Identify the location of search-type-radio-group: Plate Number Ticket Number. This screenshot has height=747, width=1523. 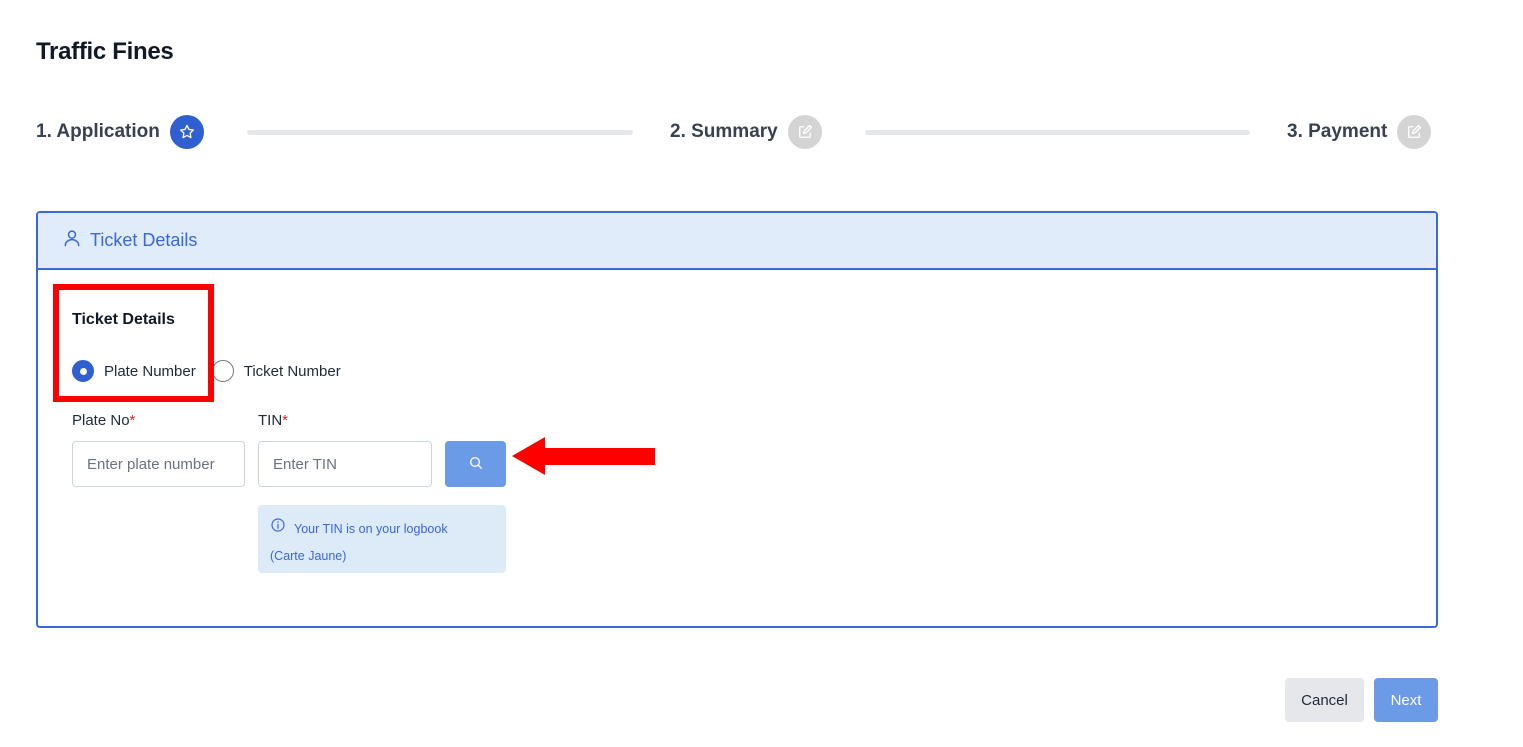
(214, 371).